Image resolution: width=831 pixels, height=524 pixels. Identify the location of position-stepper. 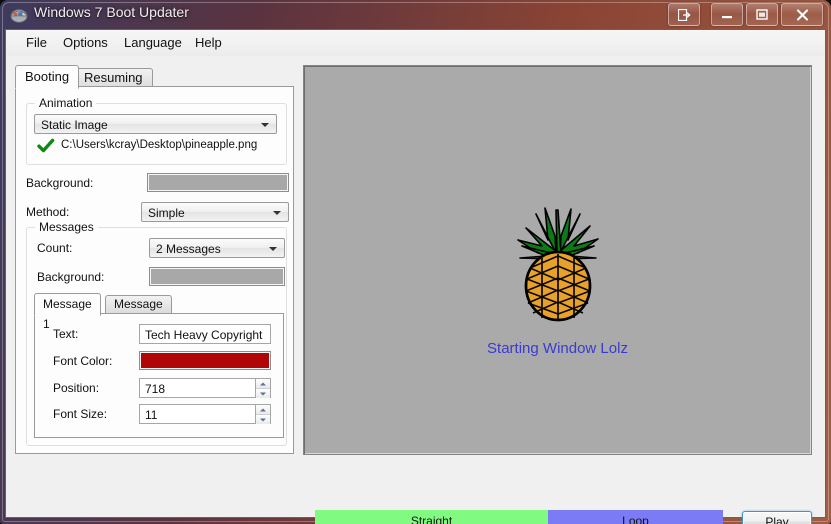
(263, 388).